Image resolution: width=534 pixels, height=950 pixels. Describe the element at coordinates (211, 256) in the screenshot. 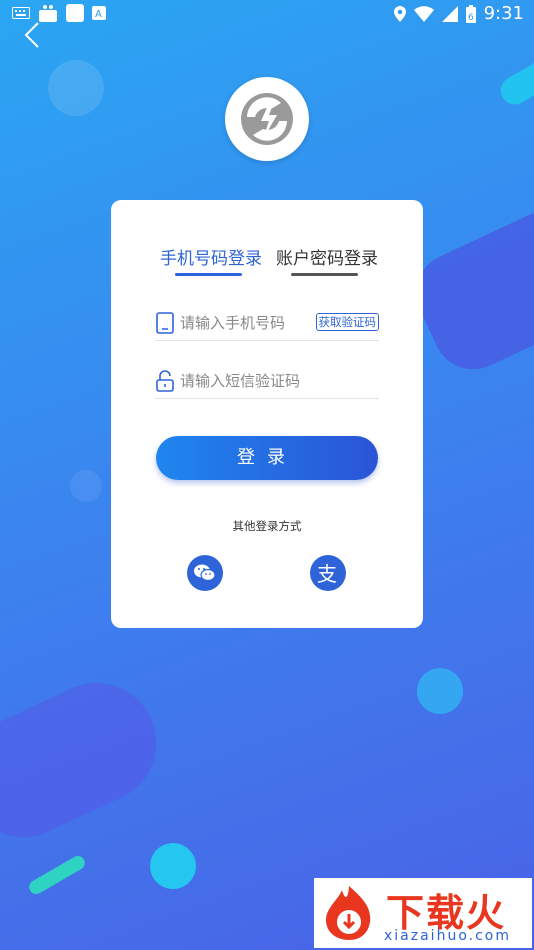

I see `tab-phone-login: 手机号码登录` at that location.